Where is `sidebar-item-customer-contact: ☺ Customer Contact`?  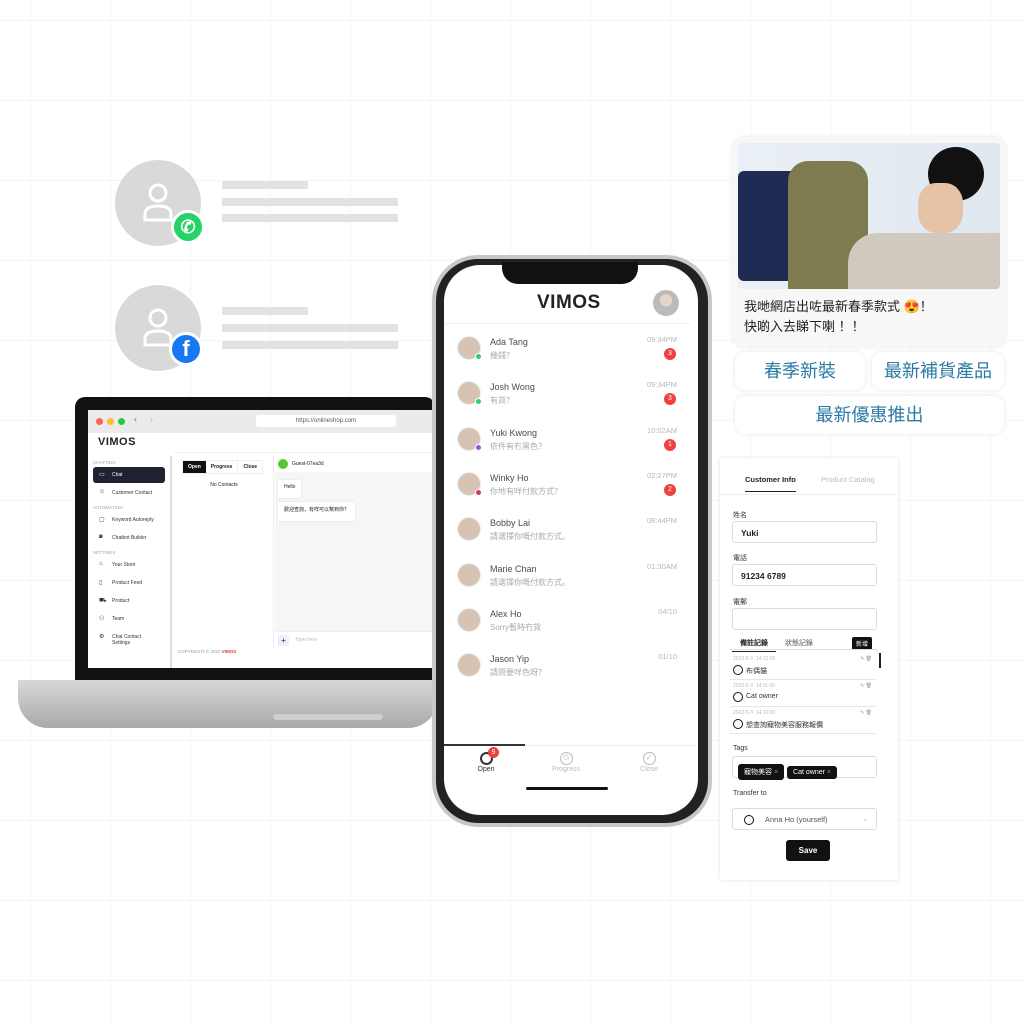
sidebar-item-customer-contact: ☺ Customer Contact is located at coordinates (129, 493).